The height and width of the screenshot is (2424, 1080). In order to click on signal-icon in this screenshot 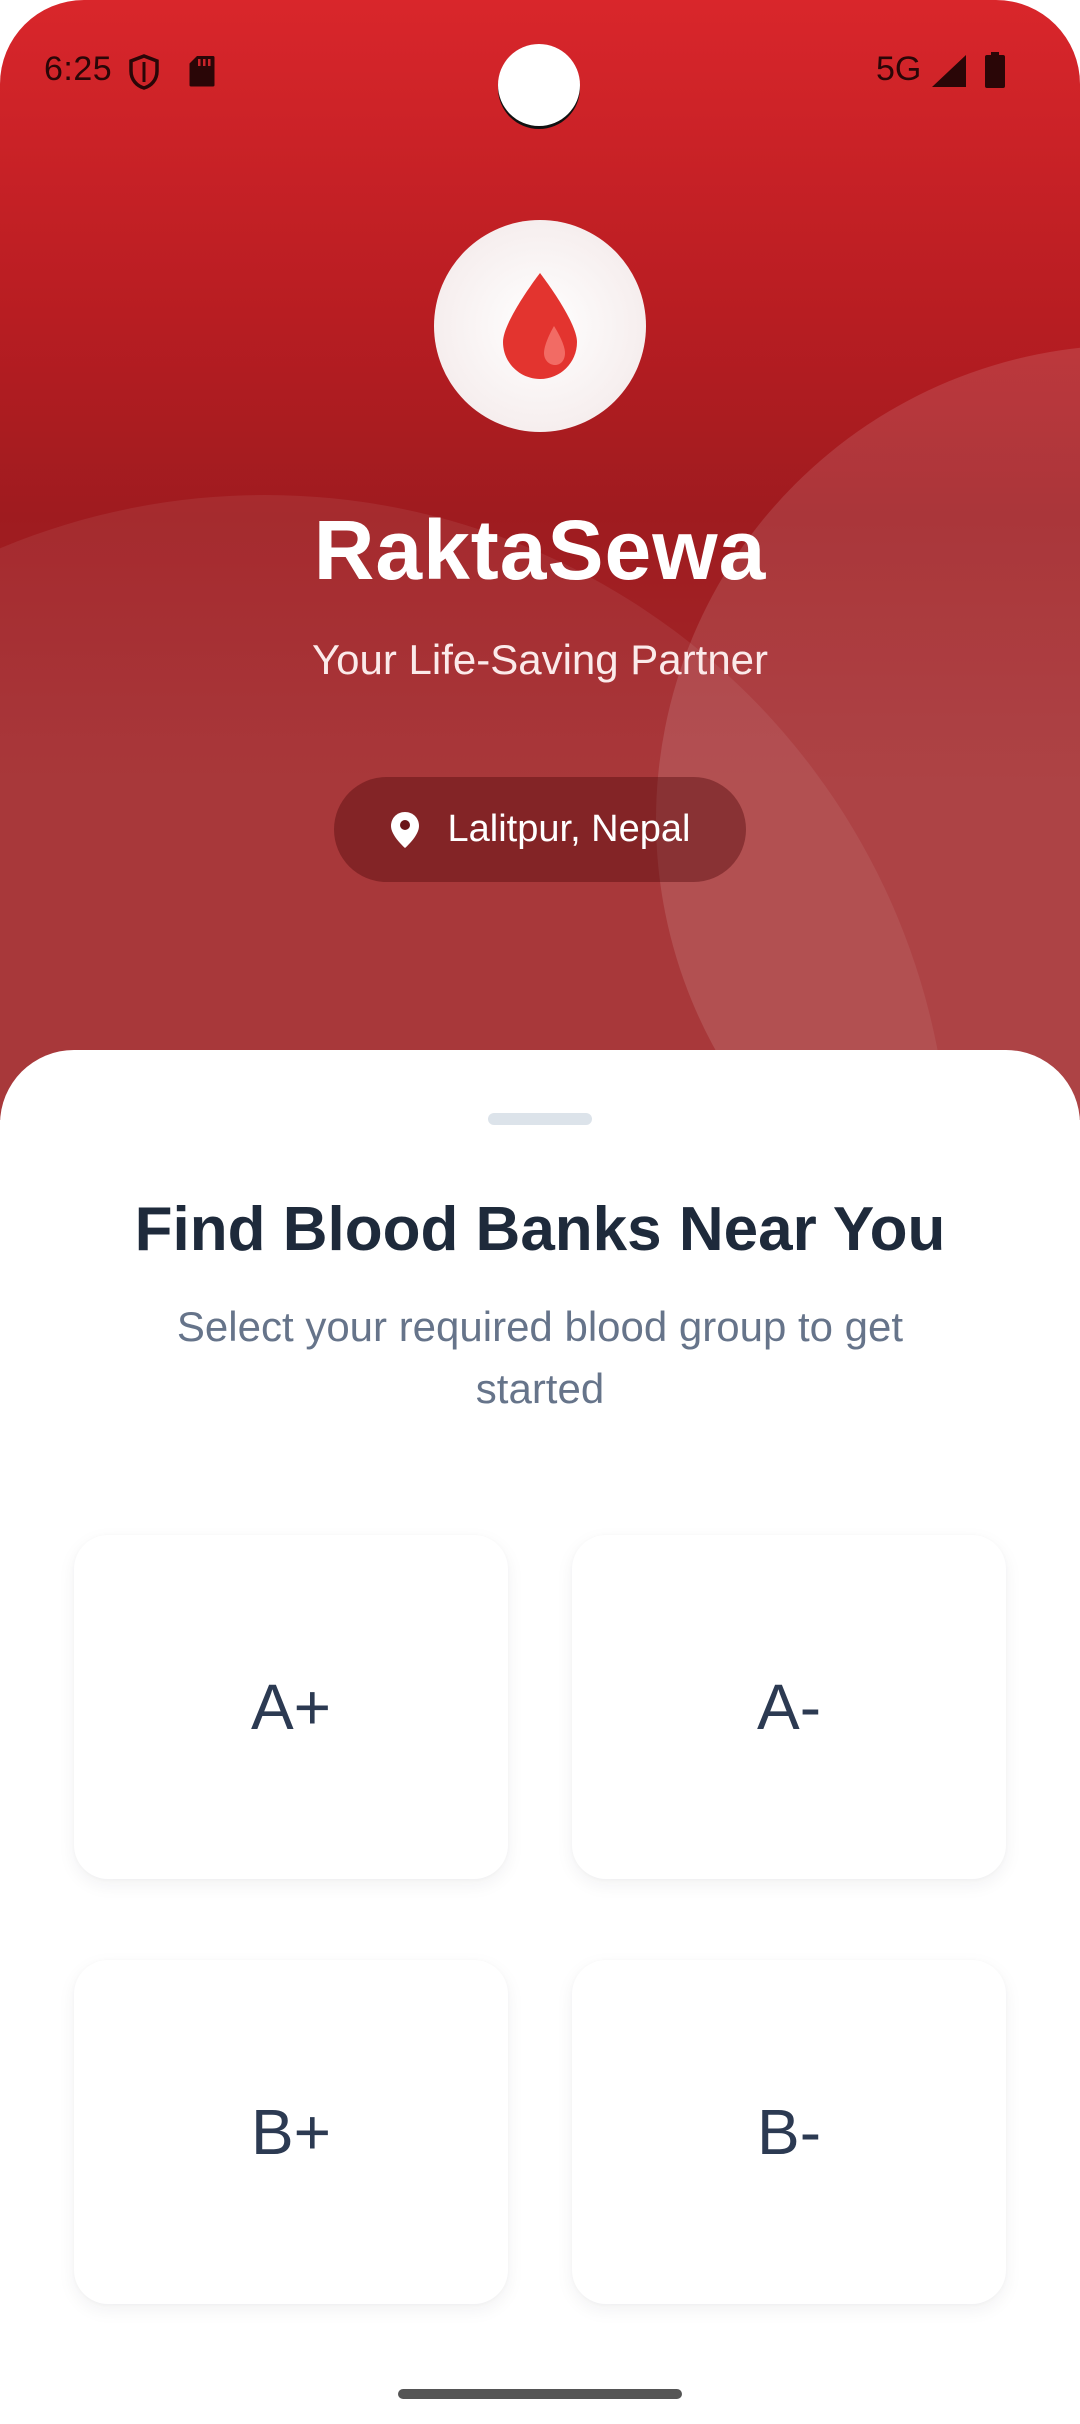, I will do `click(949, 71)`.